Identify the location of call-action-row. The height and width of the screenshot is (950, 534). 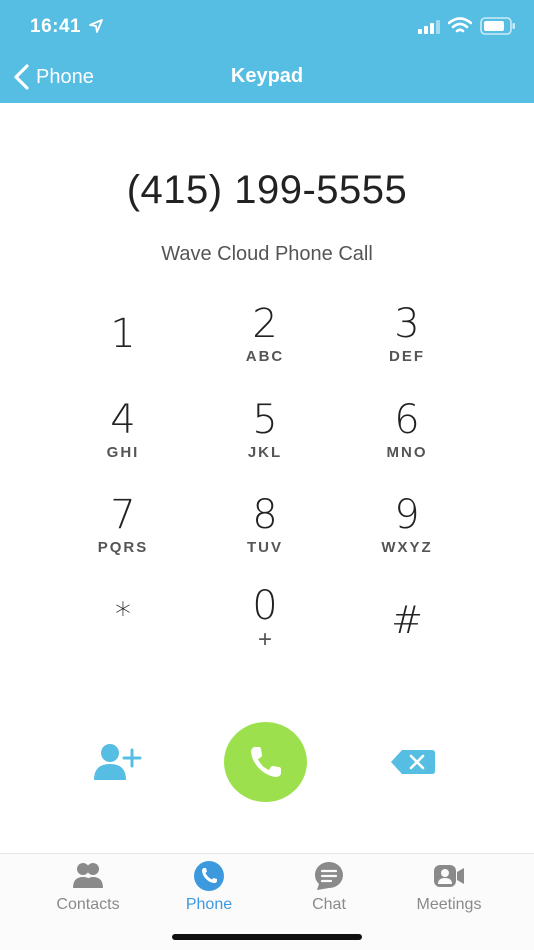
(267, 762).